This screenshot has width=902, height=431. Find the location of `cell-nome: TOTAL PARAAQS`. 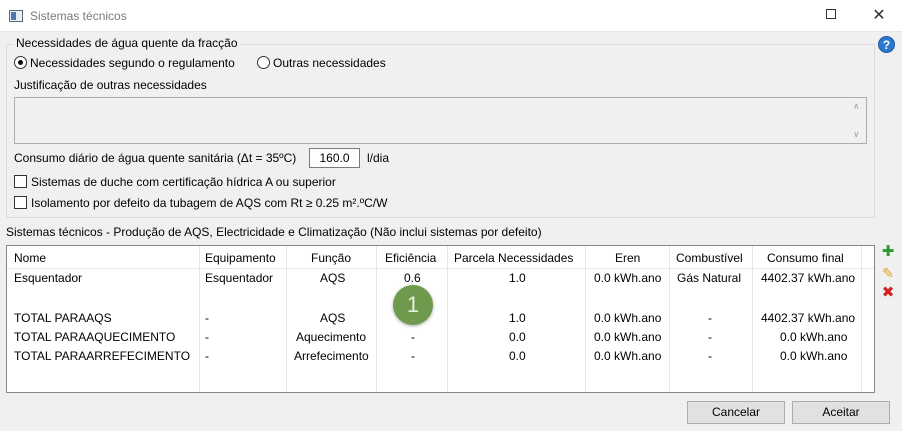

cell-nome: TOTAL PARAAQS is located at coordinates (63, 318).